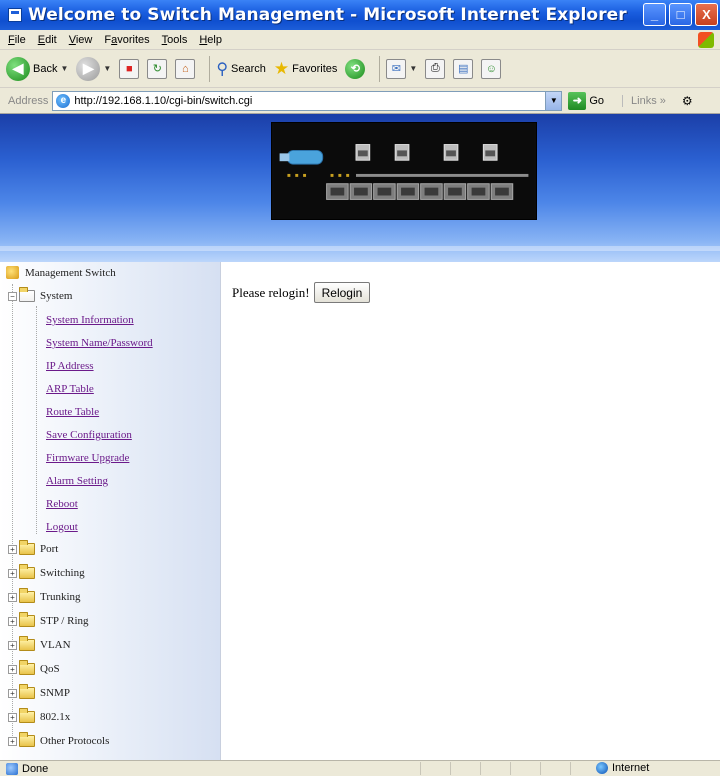 The width and height of the screenshot is (720, 776). I want to click on tree-link-save-configuration: Save Configuration, so click(89, 435).